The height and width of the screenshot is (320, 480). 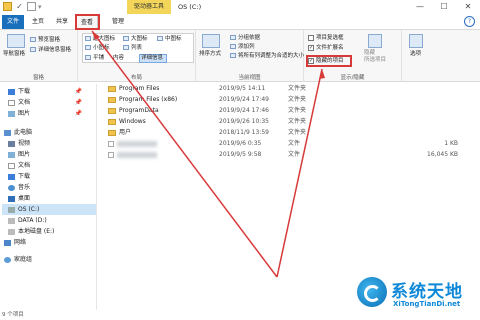 I want to click on file-date: 2019/9/6 0:35, so click(x=240, y=143).